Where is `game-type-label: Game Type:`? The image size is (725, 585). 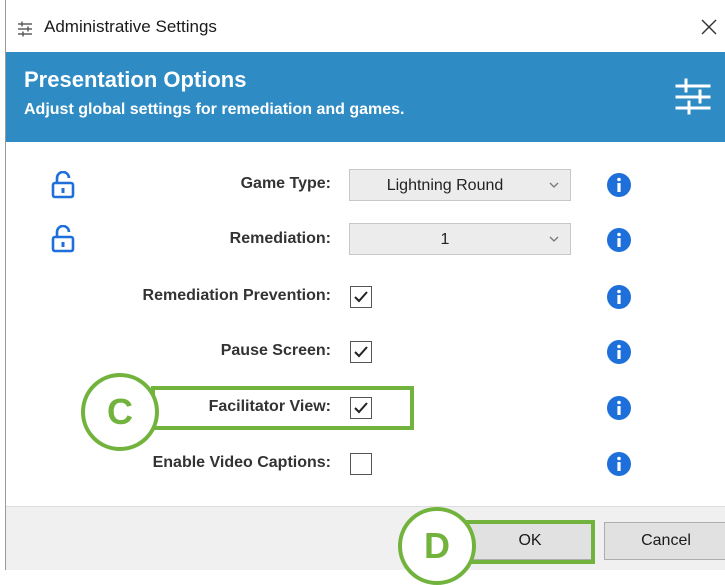
game-type-label: Game Type: is located at coordinates (285, 183).